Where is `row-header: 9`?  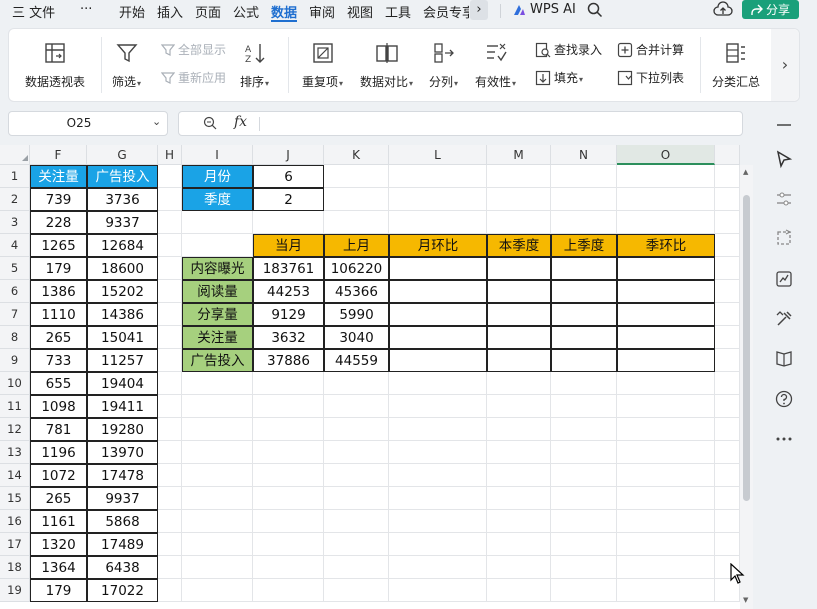
row-header: 9 is located at coordinates (15, 360).